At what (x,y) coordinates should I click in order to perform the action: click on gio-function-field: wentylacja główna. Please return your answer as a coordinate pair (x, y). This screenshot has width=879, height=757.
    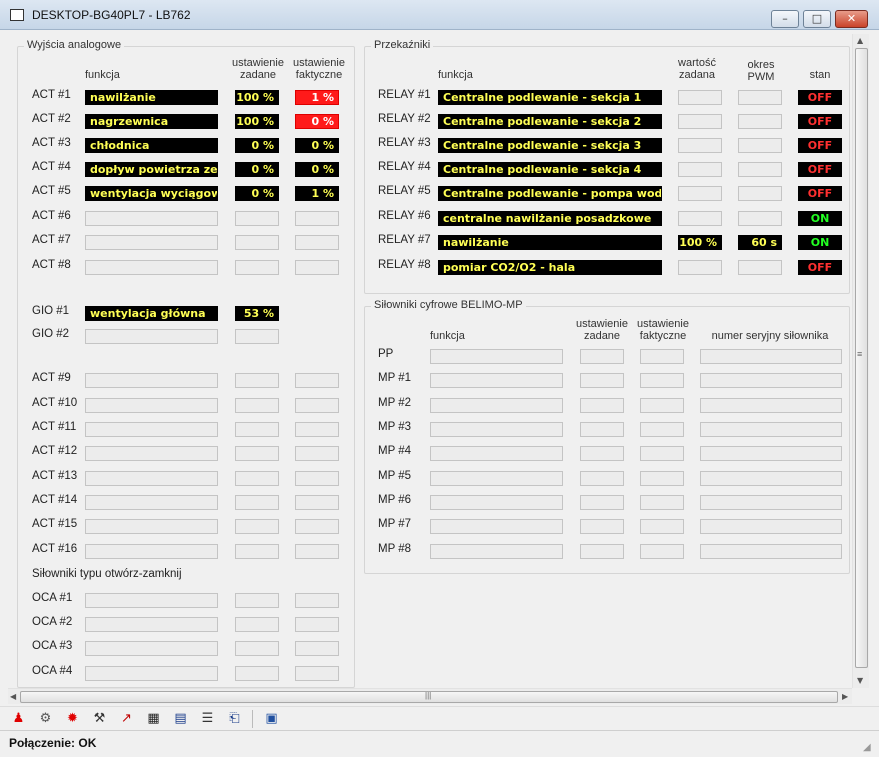
    Looking at the image, I should click on (151, 313).